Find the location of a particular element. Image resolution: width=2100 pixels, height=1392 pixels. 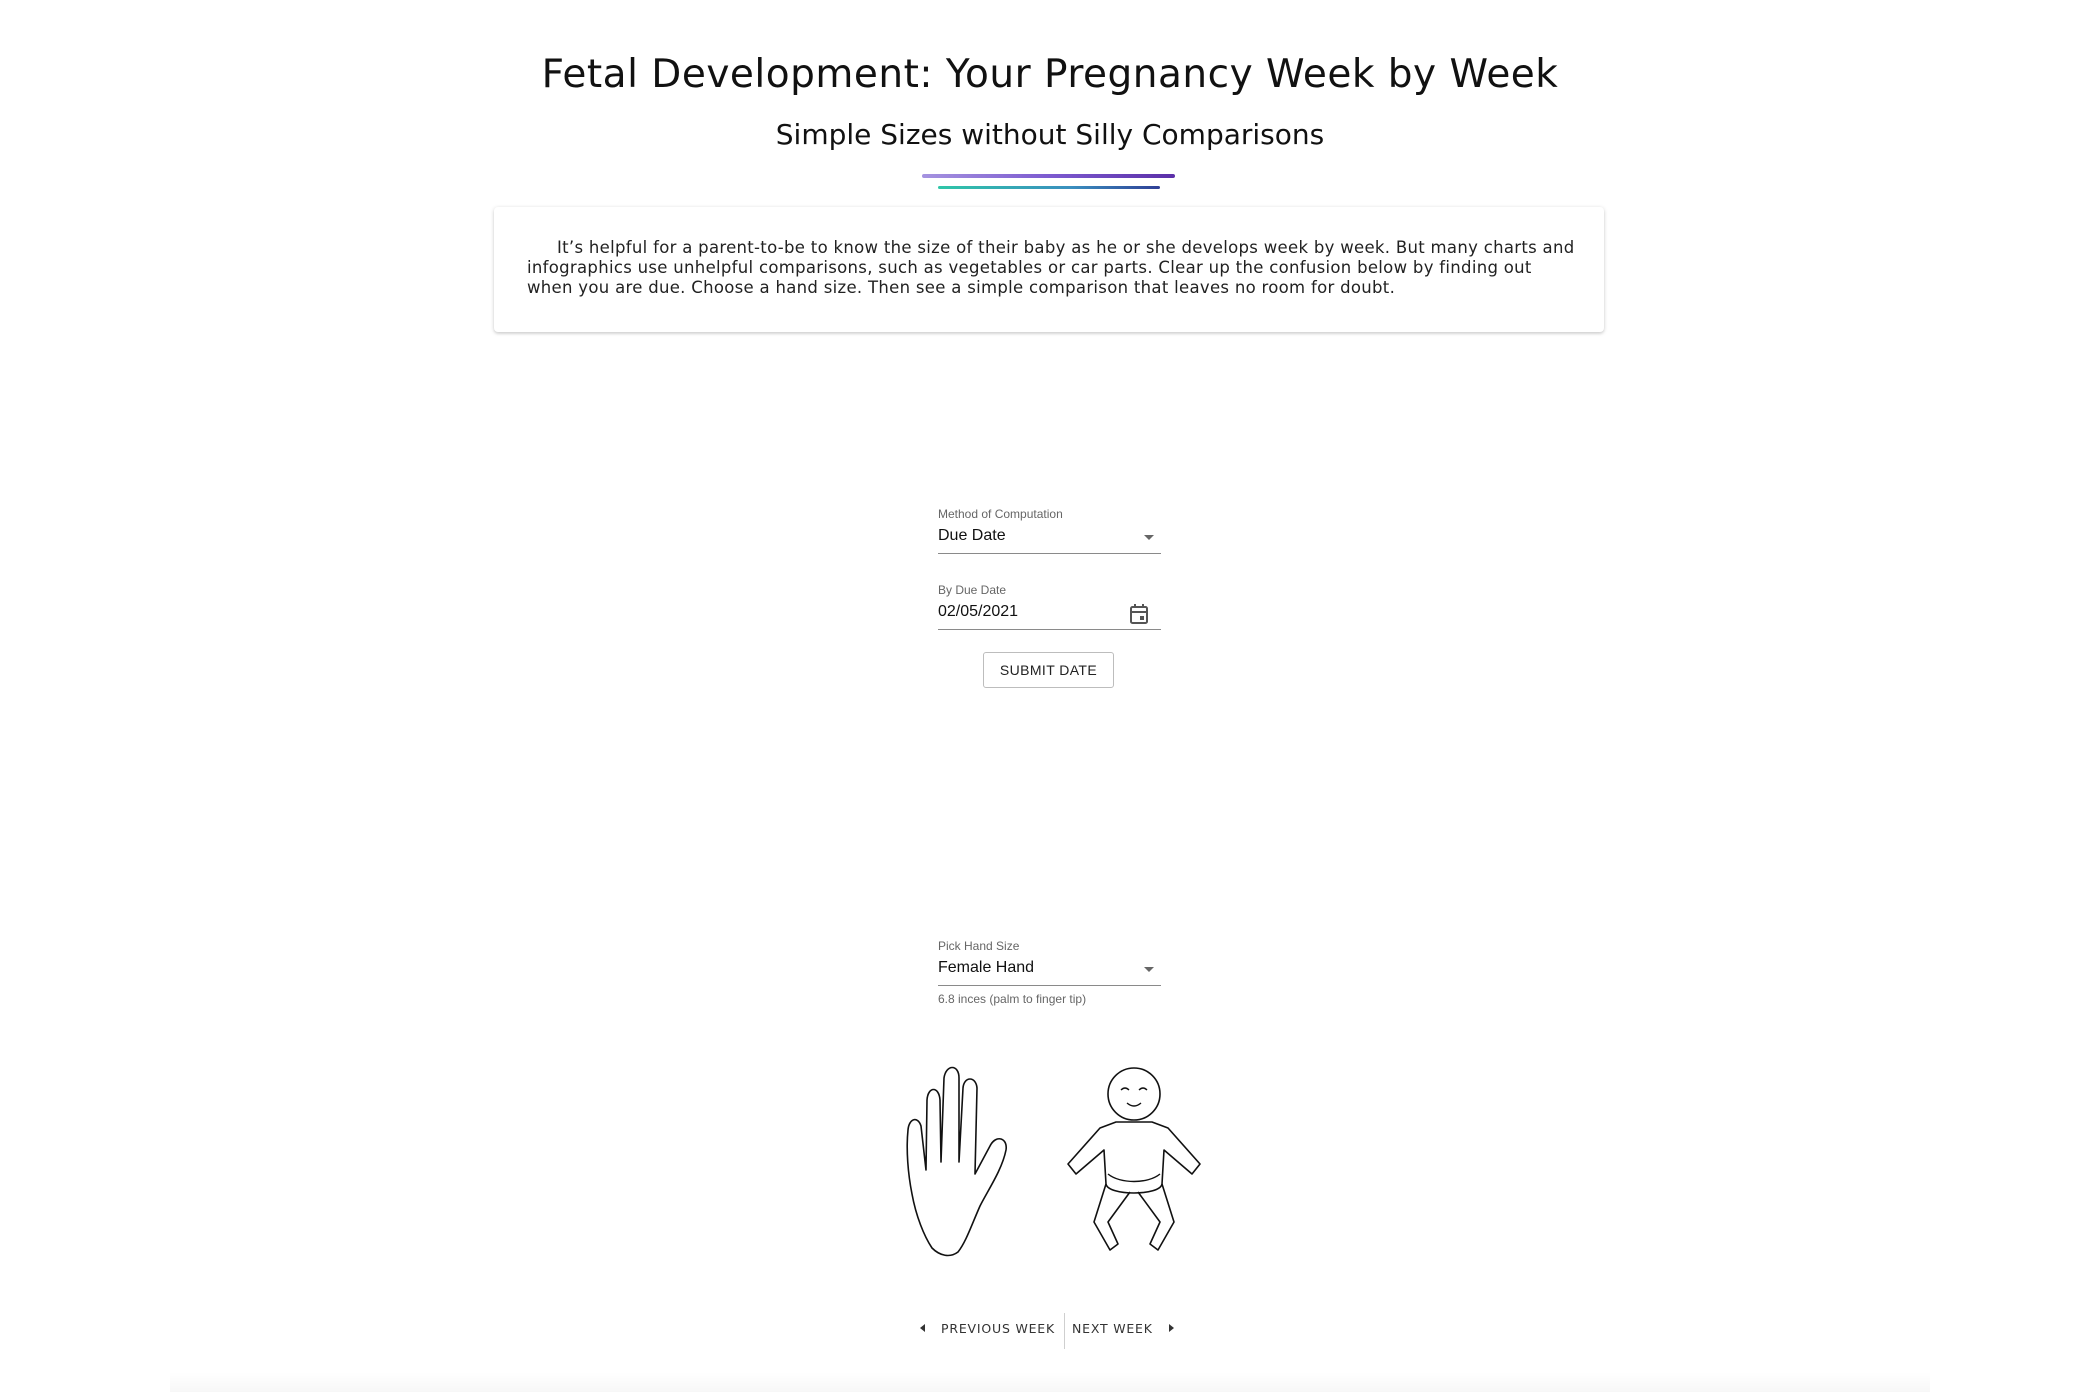

due-date-field: By Due Date 02/05/2021 is located at coordinates (1049, 606).